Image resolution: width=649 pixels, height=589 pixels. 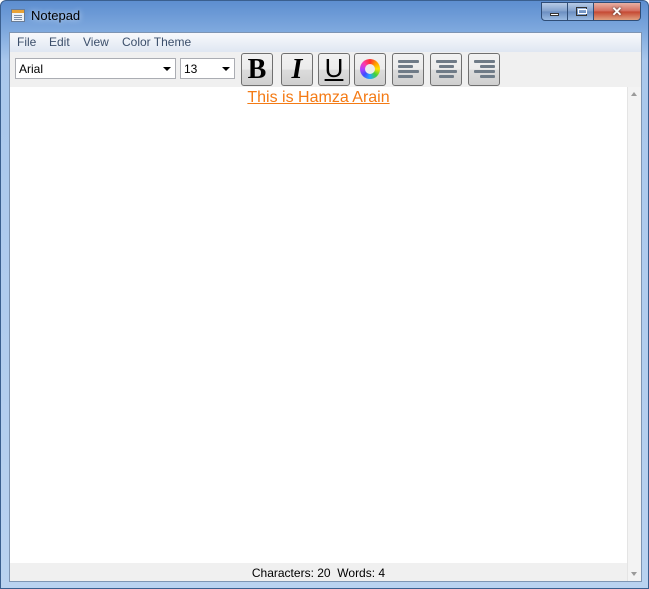 What do you see at coordinates (18, 15) in the screenshot?
I see `notepad-icon` at bounding box center [18, 15].